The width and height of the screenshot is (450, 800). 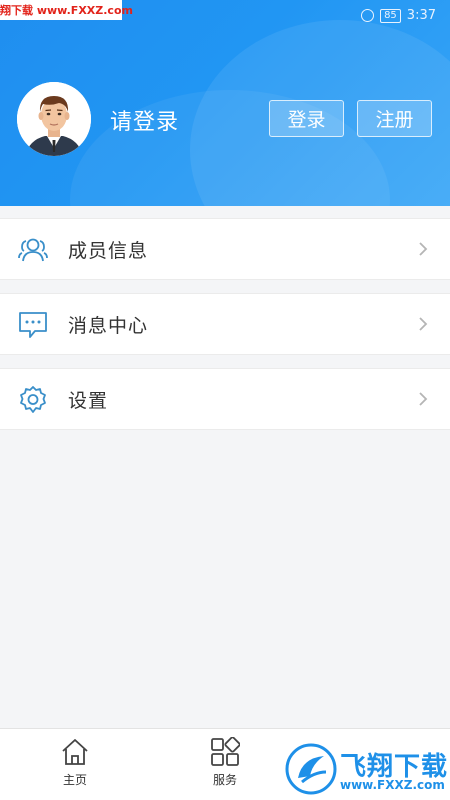 What do you see at coordinates (368, 15) in the screenshot?
I see `alarm-icon` at bounding box center [368, 15].